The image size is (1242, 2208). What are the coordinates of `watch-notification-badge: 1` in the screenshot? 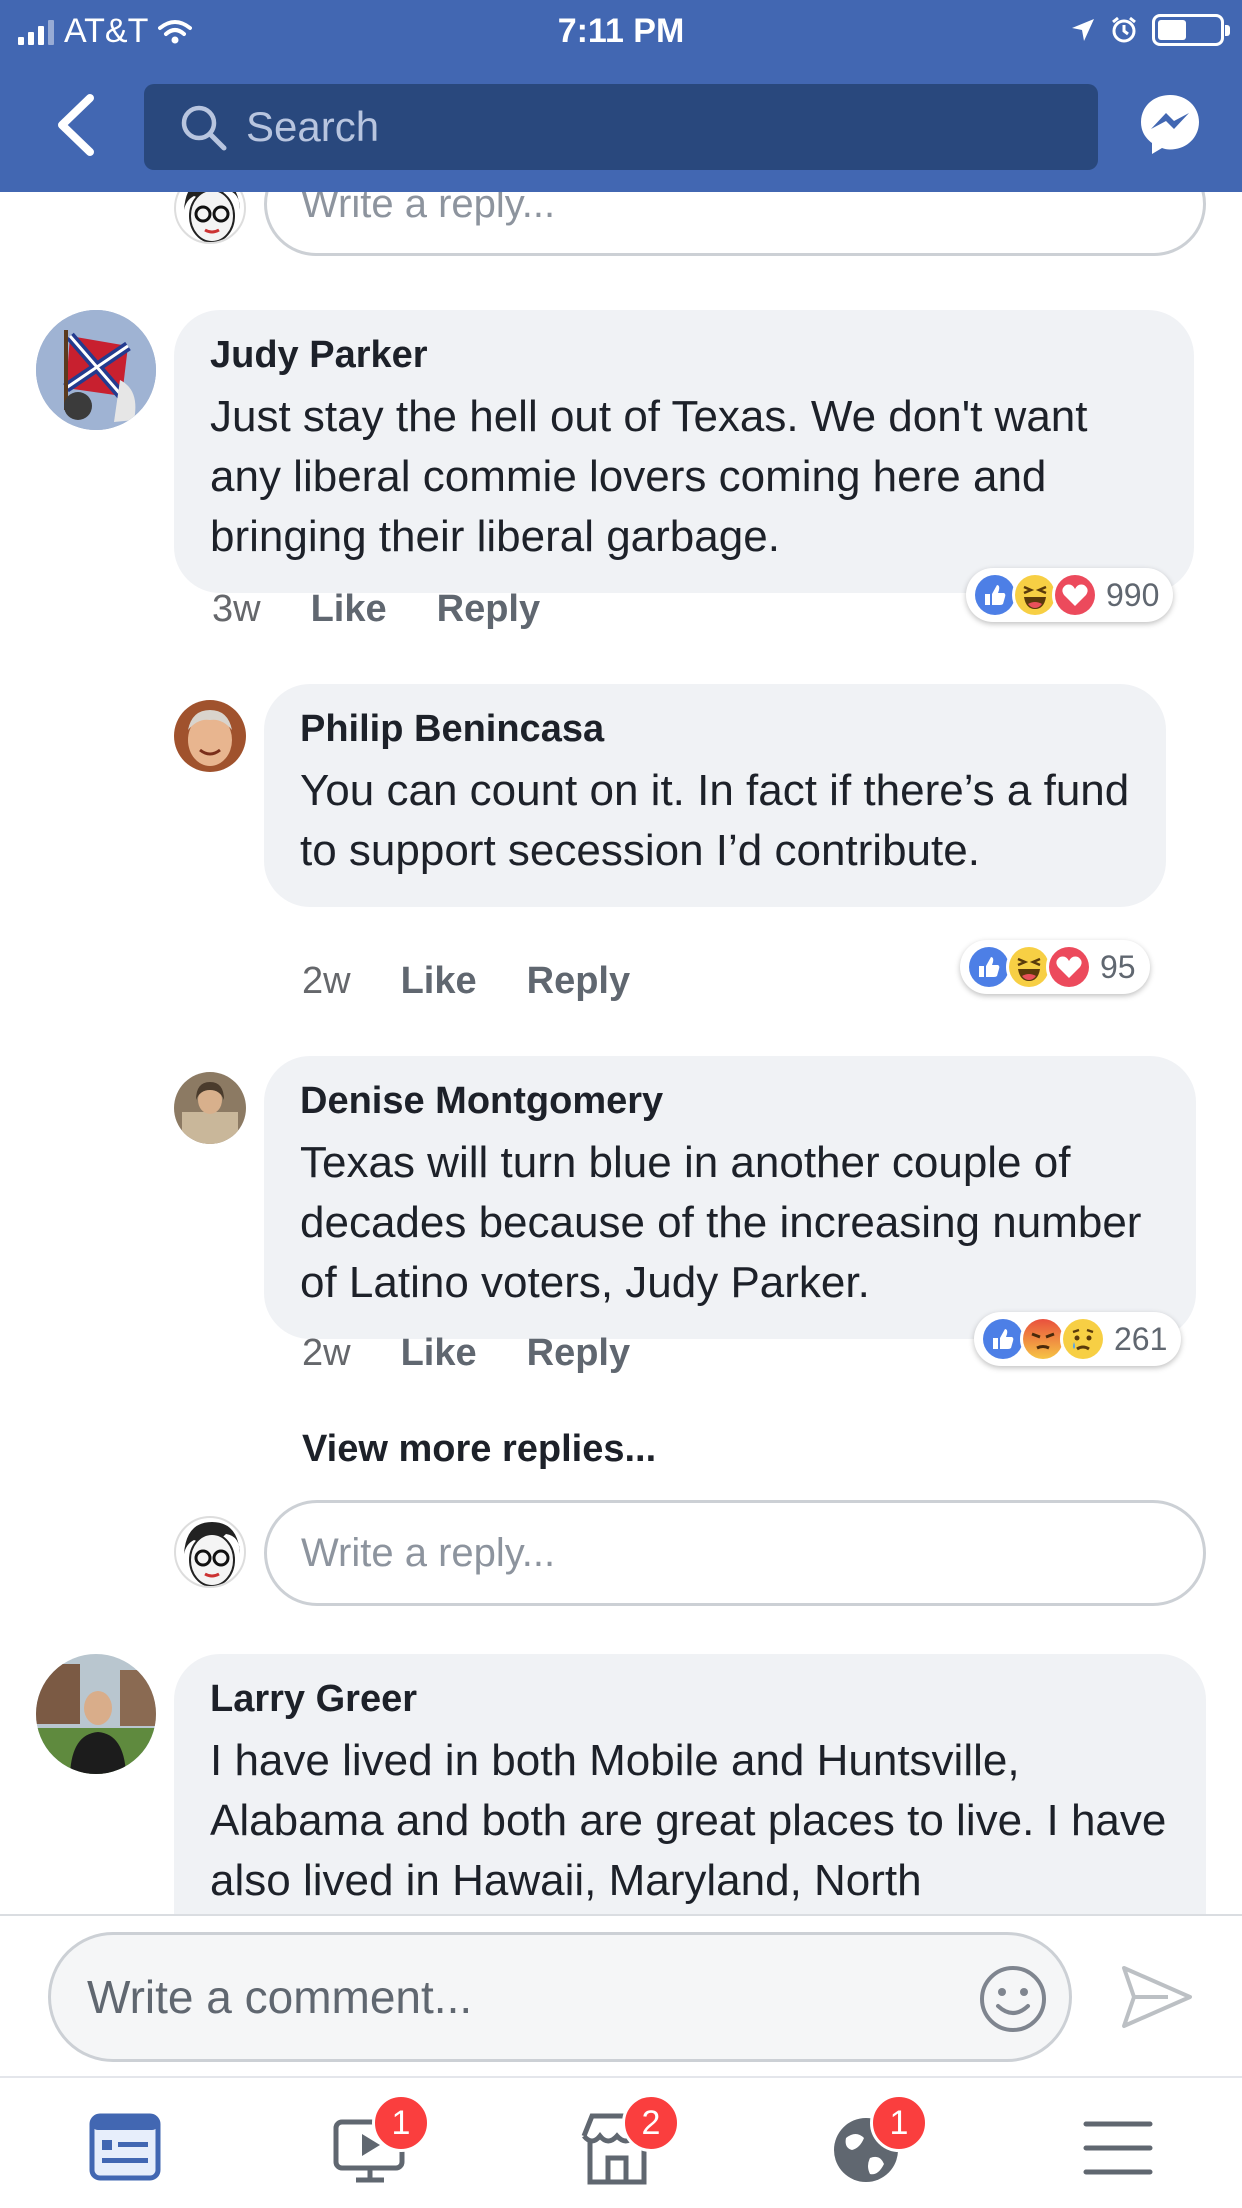 It's located at (401, 2123).